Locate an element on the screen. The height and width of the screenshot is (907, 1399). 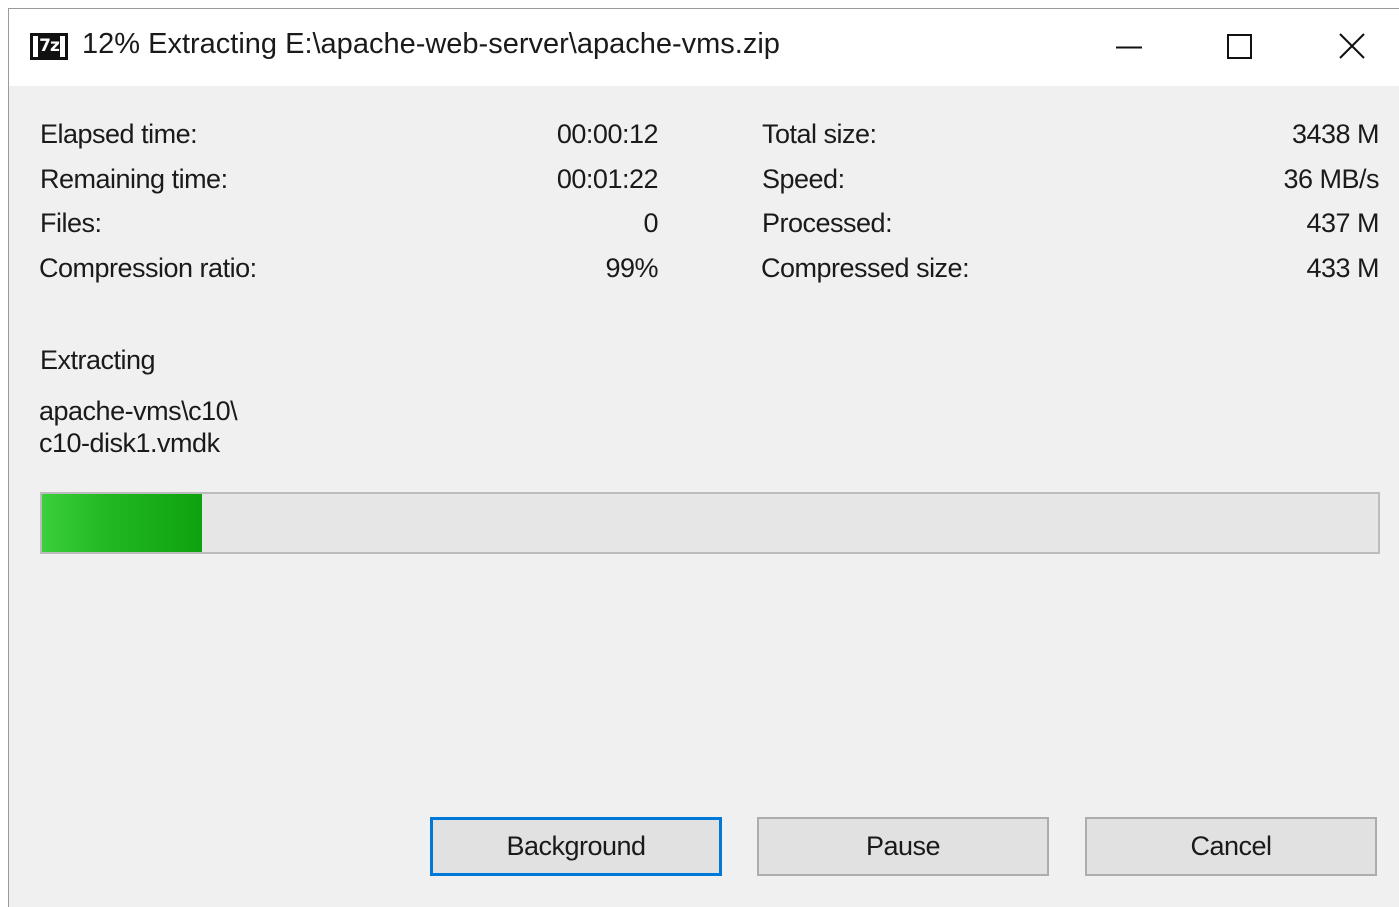
operation-label: Extracting is located at coordinates (98, 360).